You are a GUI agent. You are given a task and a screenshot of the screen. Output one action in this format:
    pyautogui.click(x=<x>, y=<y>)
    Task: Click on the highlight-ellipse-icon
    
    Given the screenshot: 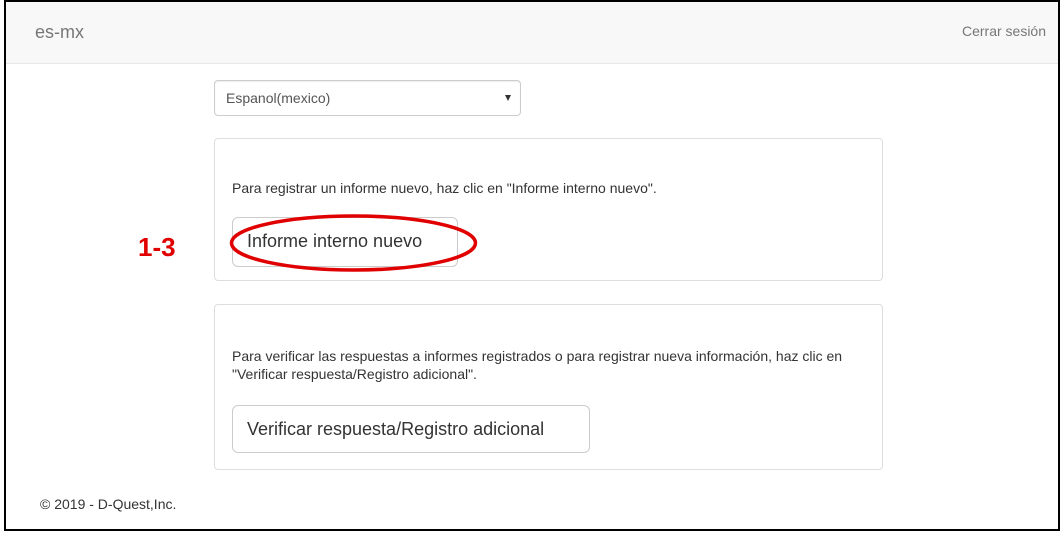 What is the action you would take?
    pyautogui.click(x=353, y=243)
    